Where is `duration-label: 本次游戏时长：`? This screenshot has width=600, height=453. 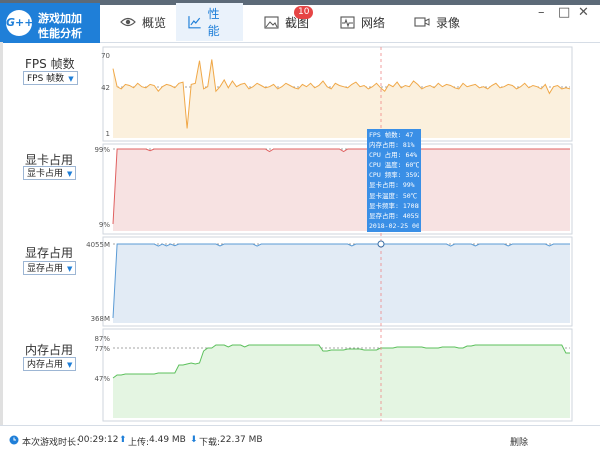 duration-label: 本次游戏时长： is located at coordinates (54, 443).